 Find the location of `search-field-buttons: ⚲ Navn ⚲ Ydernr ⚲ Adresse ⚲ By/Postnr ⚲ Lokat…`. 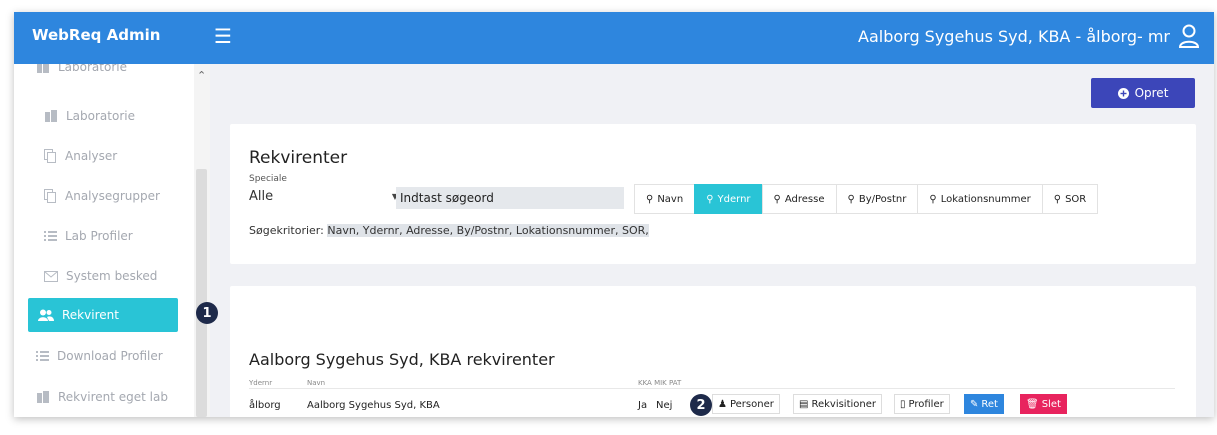

search-field-buttons: ⚲ Navn ⚲ Ydernr ⚲ Adresse ⚲ By/Postnr ⚲ Lokat… is located at coordinates (866, 199).